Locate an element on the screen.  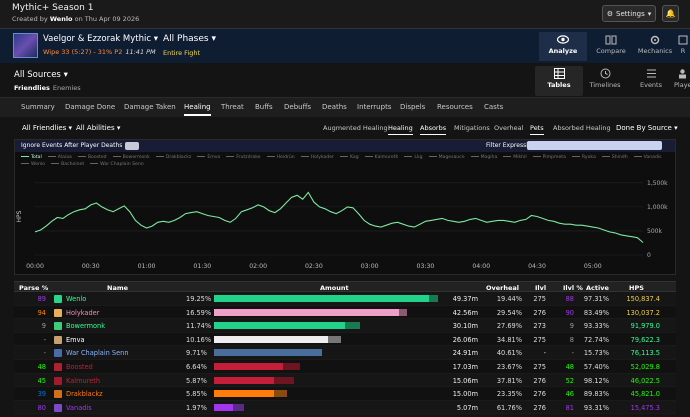
header-ilvl-pct: Ilvl % is located at coordinates (573, 288).